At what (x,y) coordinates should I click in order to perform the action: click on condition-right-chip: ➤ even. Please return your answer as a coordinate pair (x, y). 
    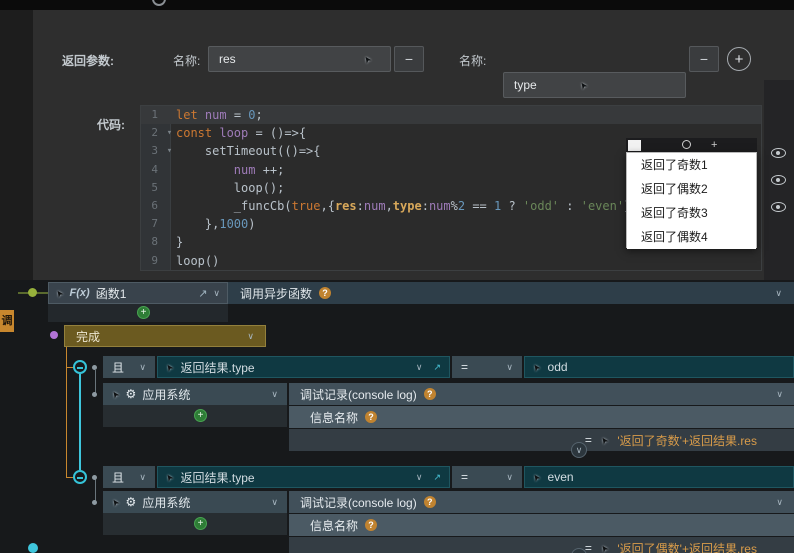
    Looking at the image, I should click on (659, 477).